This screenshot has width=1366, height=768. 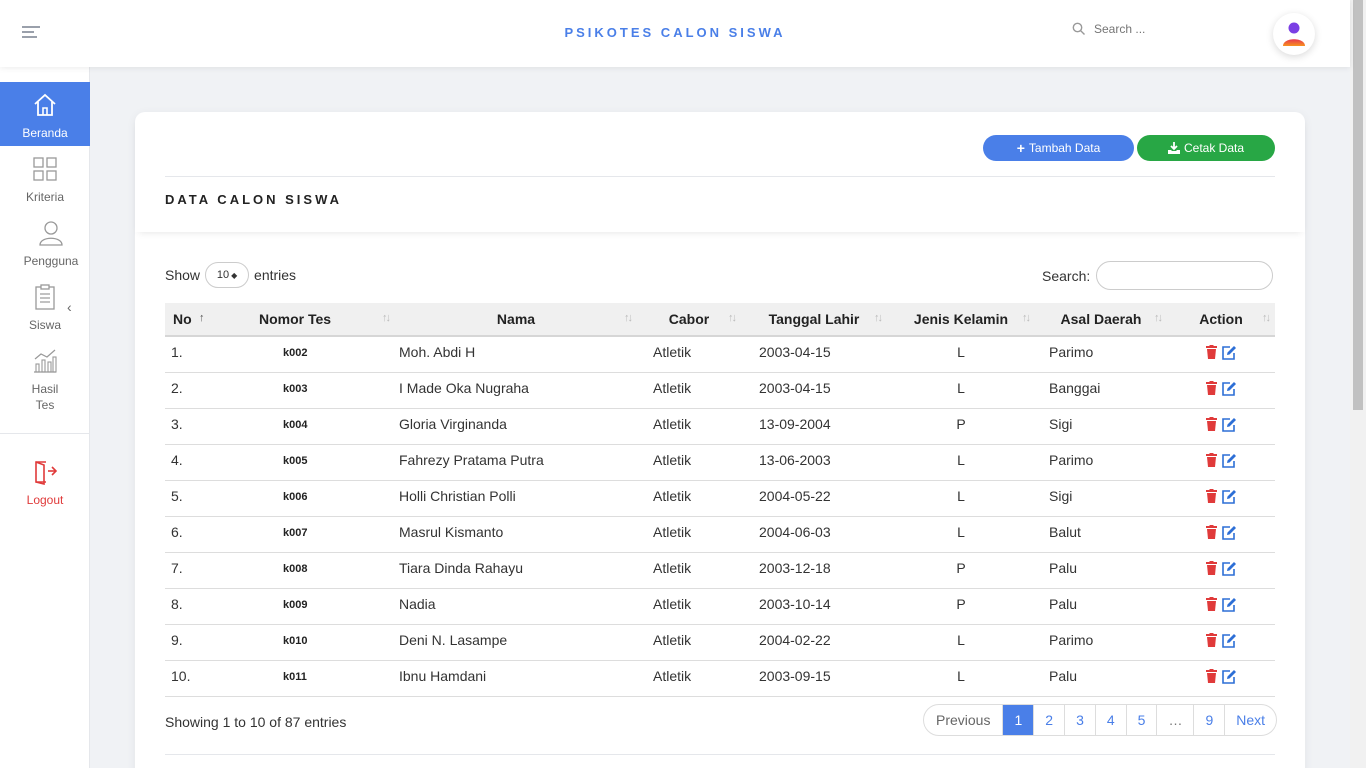 I want to click on column-header-asal-daerah: Asal Daerah ↑↓, so click(x=1101, y=320).